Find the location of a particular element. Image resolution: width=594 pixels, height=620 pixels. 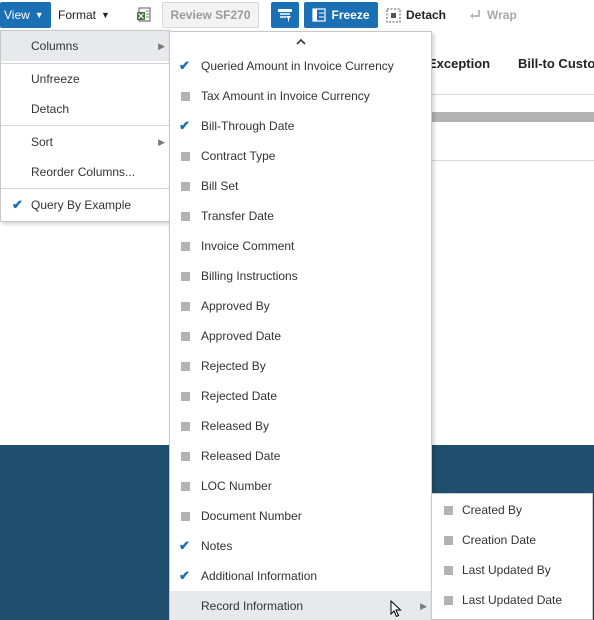

menu-item-label: Query By Example is located at coordinates (81, 205).